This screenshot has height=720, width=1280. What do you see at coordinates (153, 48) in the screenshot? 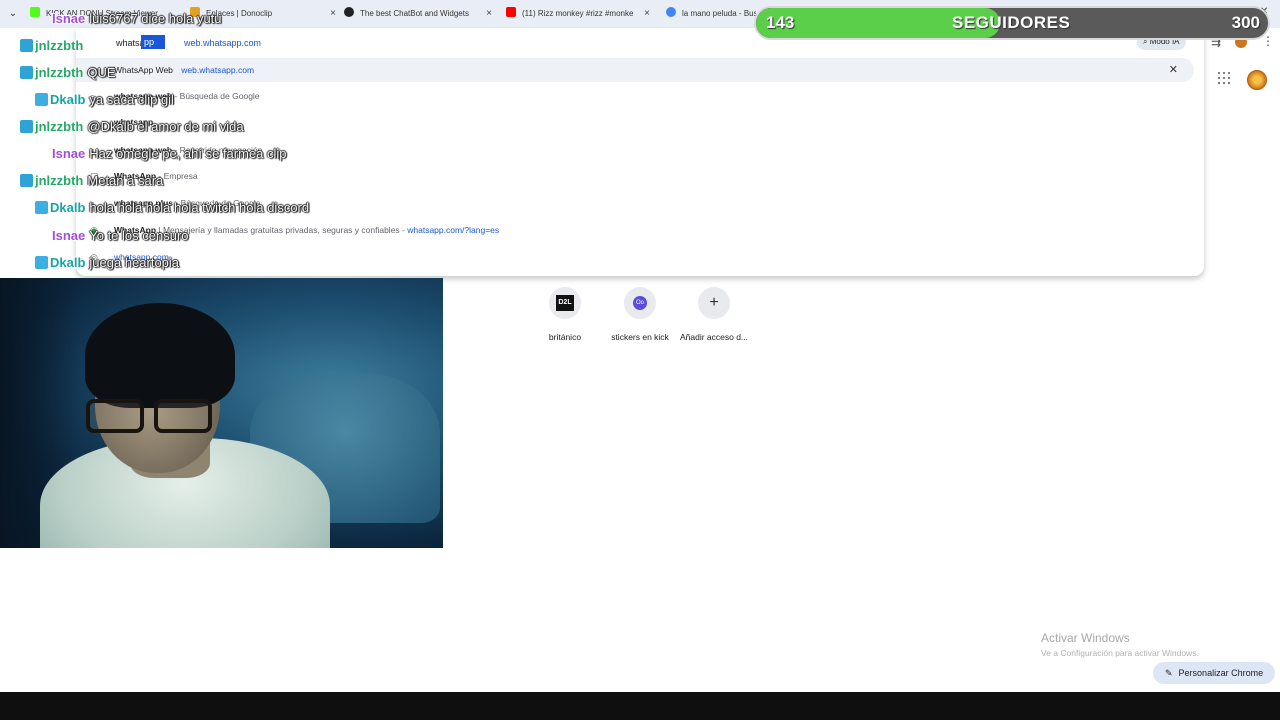
I see `omnibox-autocomplete-selection: pp Web` at bounding box center [153, 48].